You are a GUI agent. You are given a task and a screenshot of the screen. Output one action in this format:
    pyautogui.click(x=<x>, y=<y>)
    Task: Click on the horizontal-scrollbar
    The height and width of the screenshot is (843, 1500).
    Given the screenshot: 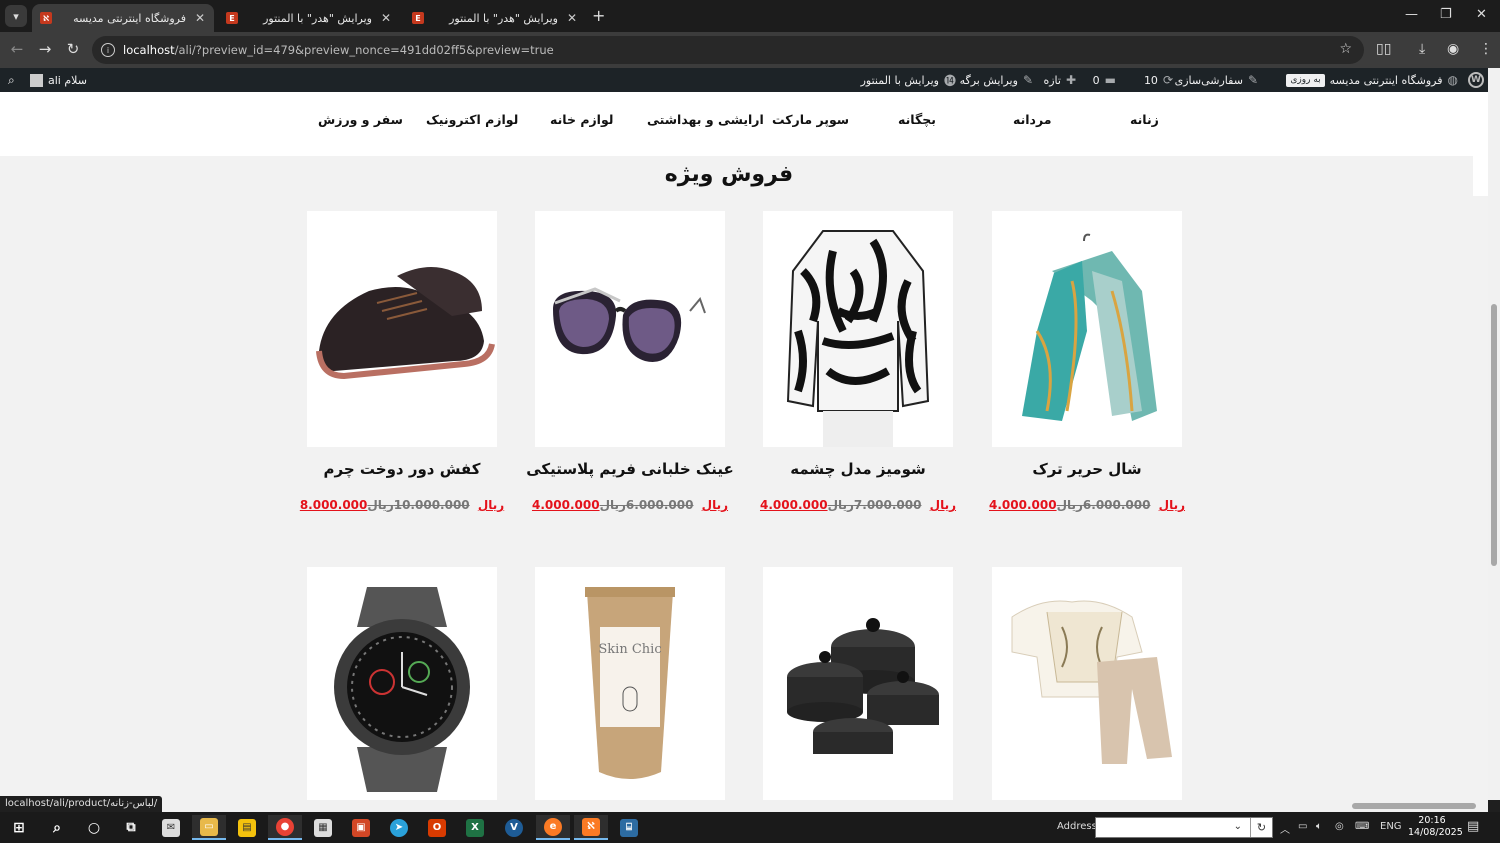 What is the action you would take?
    pyautogui.click(x=744, y=806)
    